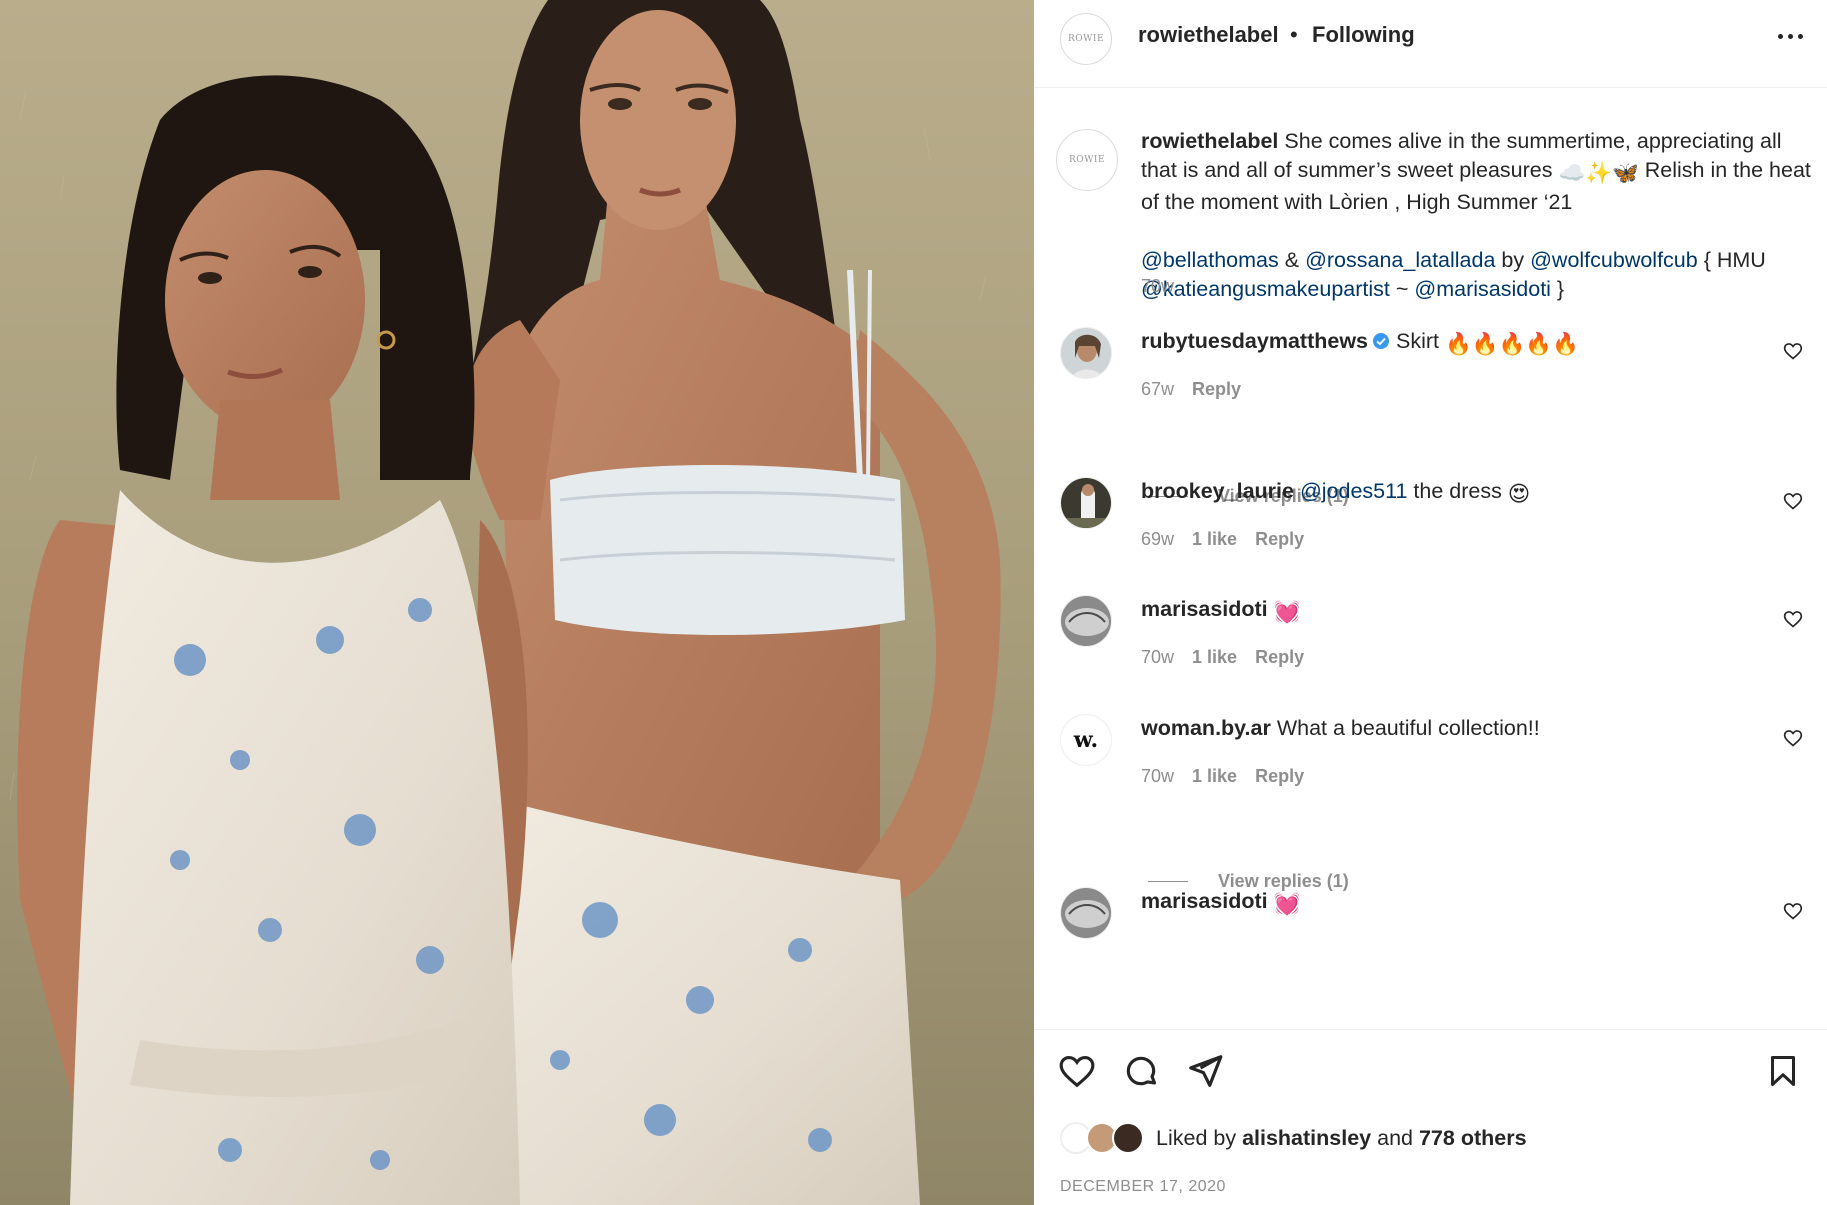 The height and width of the screenshot is (1205, 1827). I want to click on comment-meta: 69w 1 like Reply, so click(1222, 539).